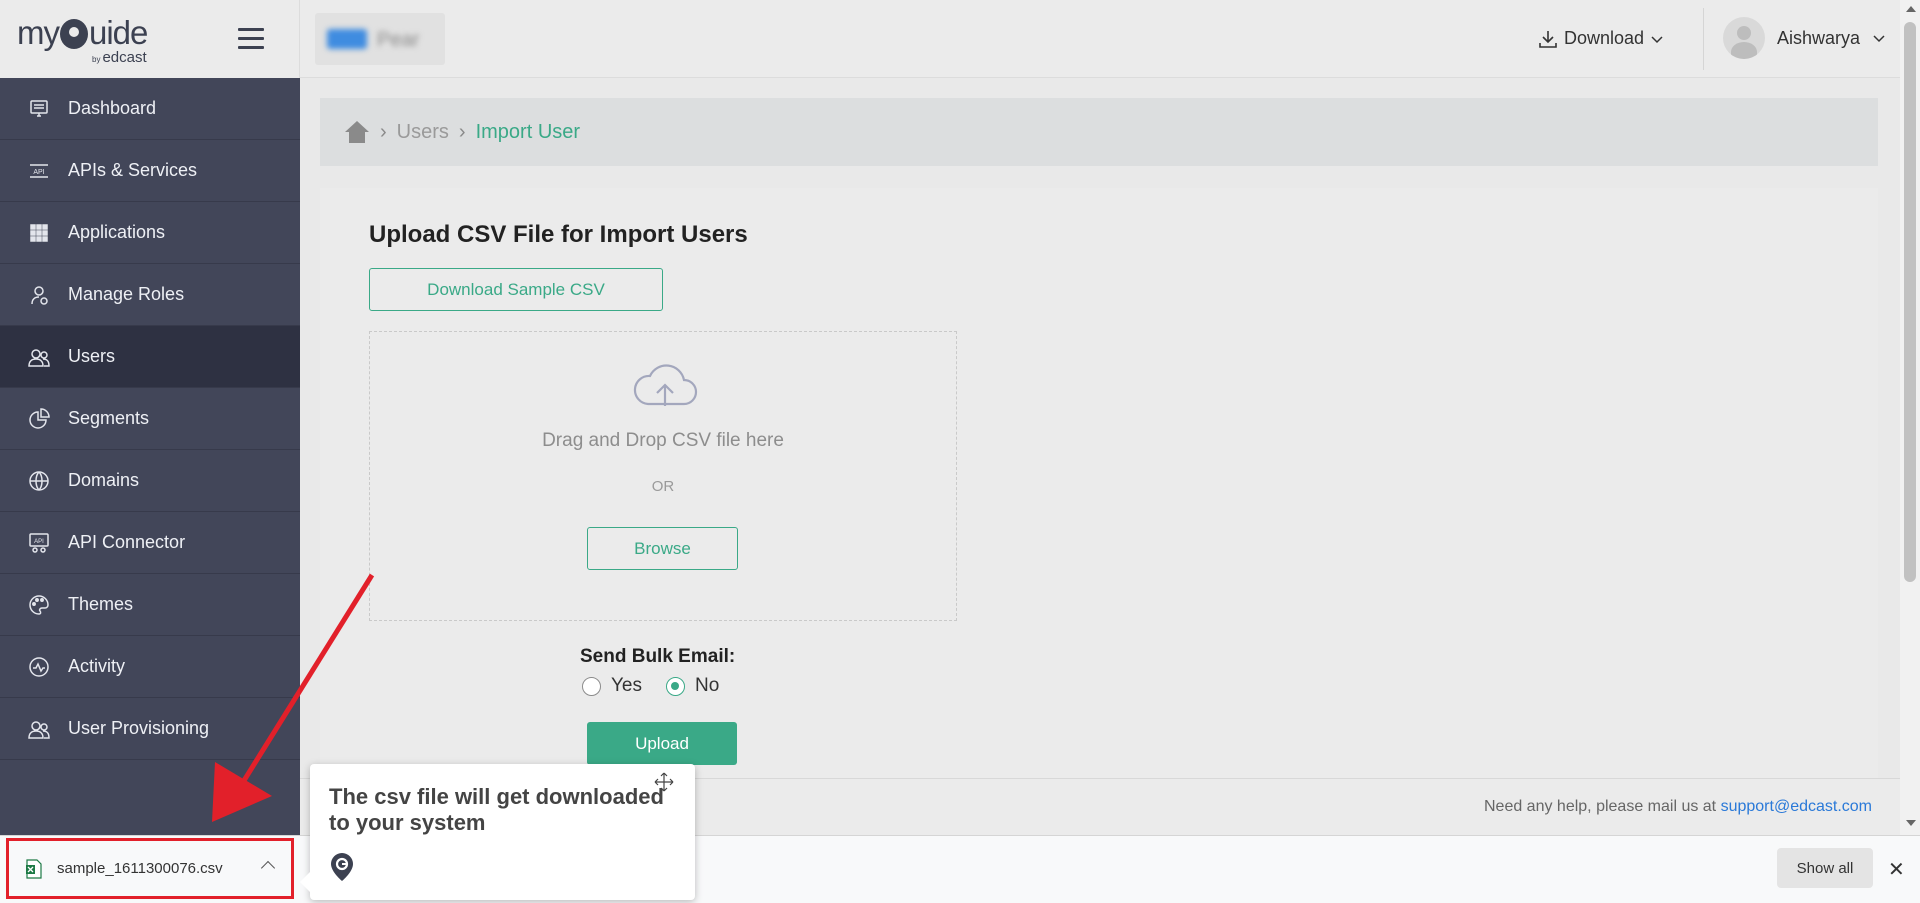  I want to click on radio-no-label: No, so click(707, 686).